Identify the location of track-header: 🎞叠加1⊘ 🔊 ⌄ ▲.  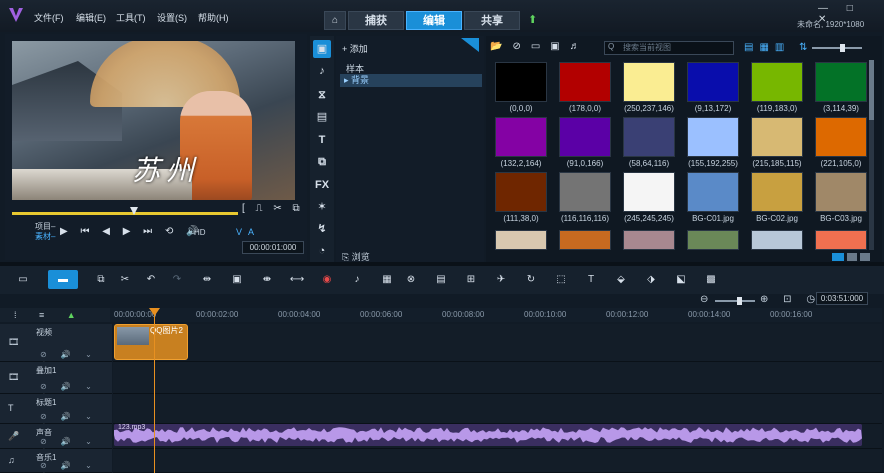
(56, 381).